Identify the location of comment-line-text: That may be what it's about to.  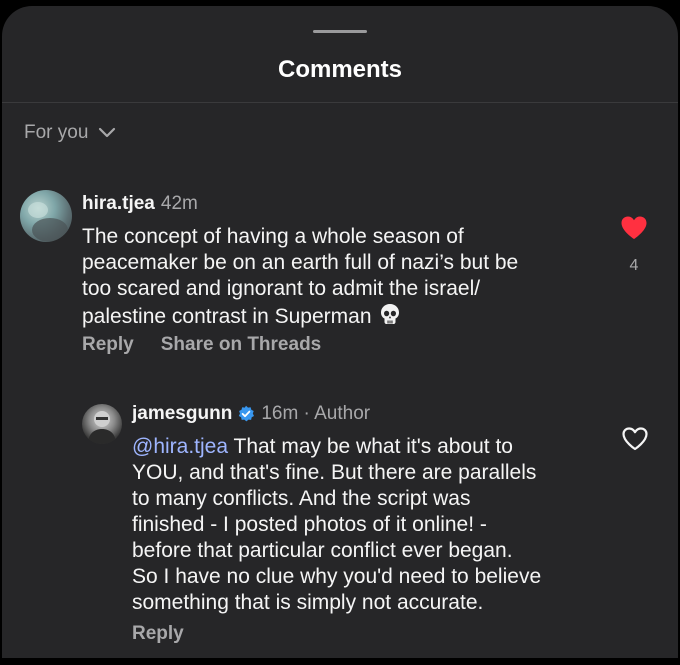
(370, 446).